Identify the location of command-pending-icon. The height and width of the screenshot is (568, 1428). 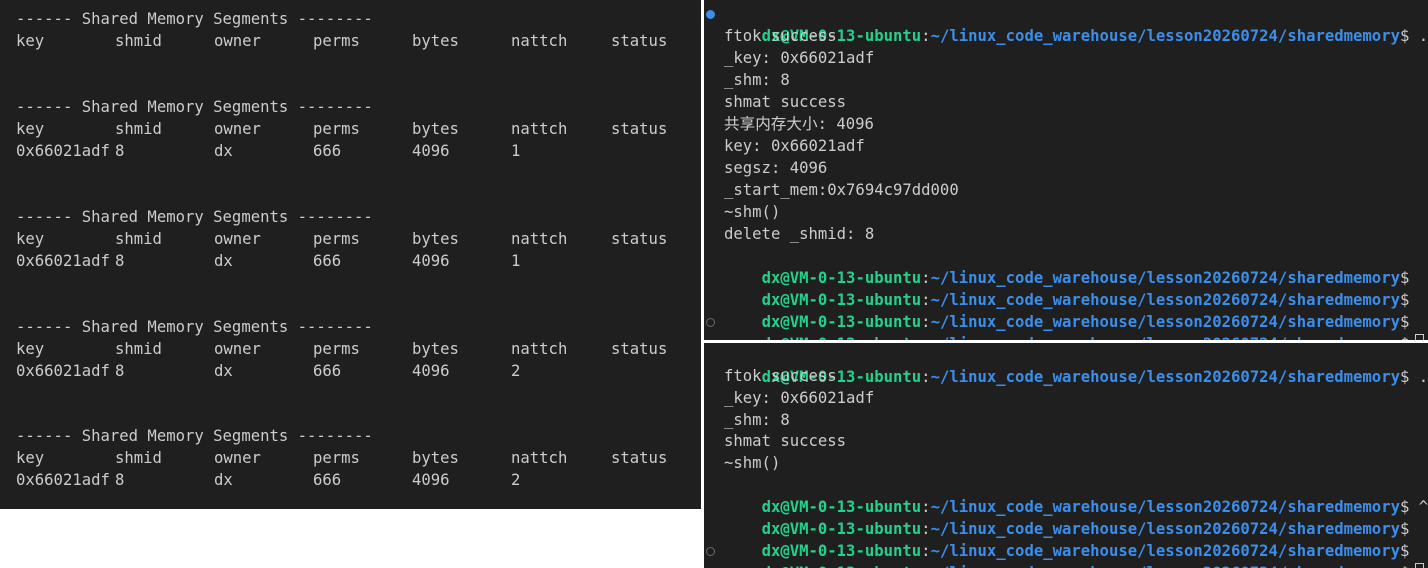
(710, 551).